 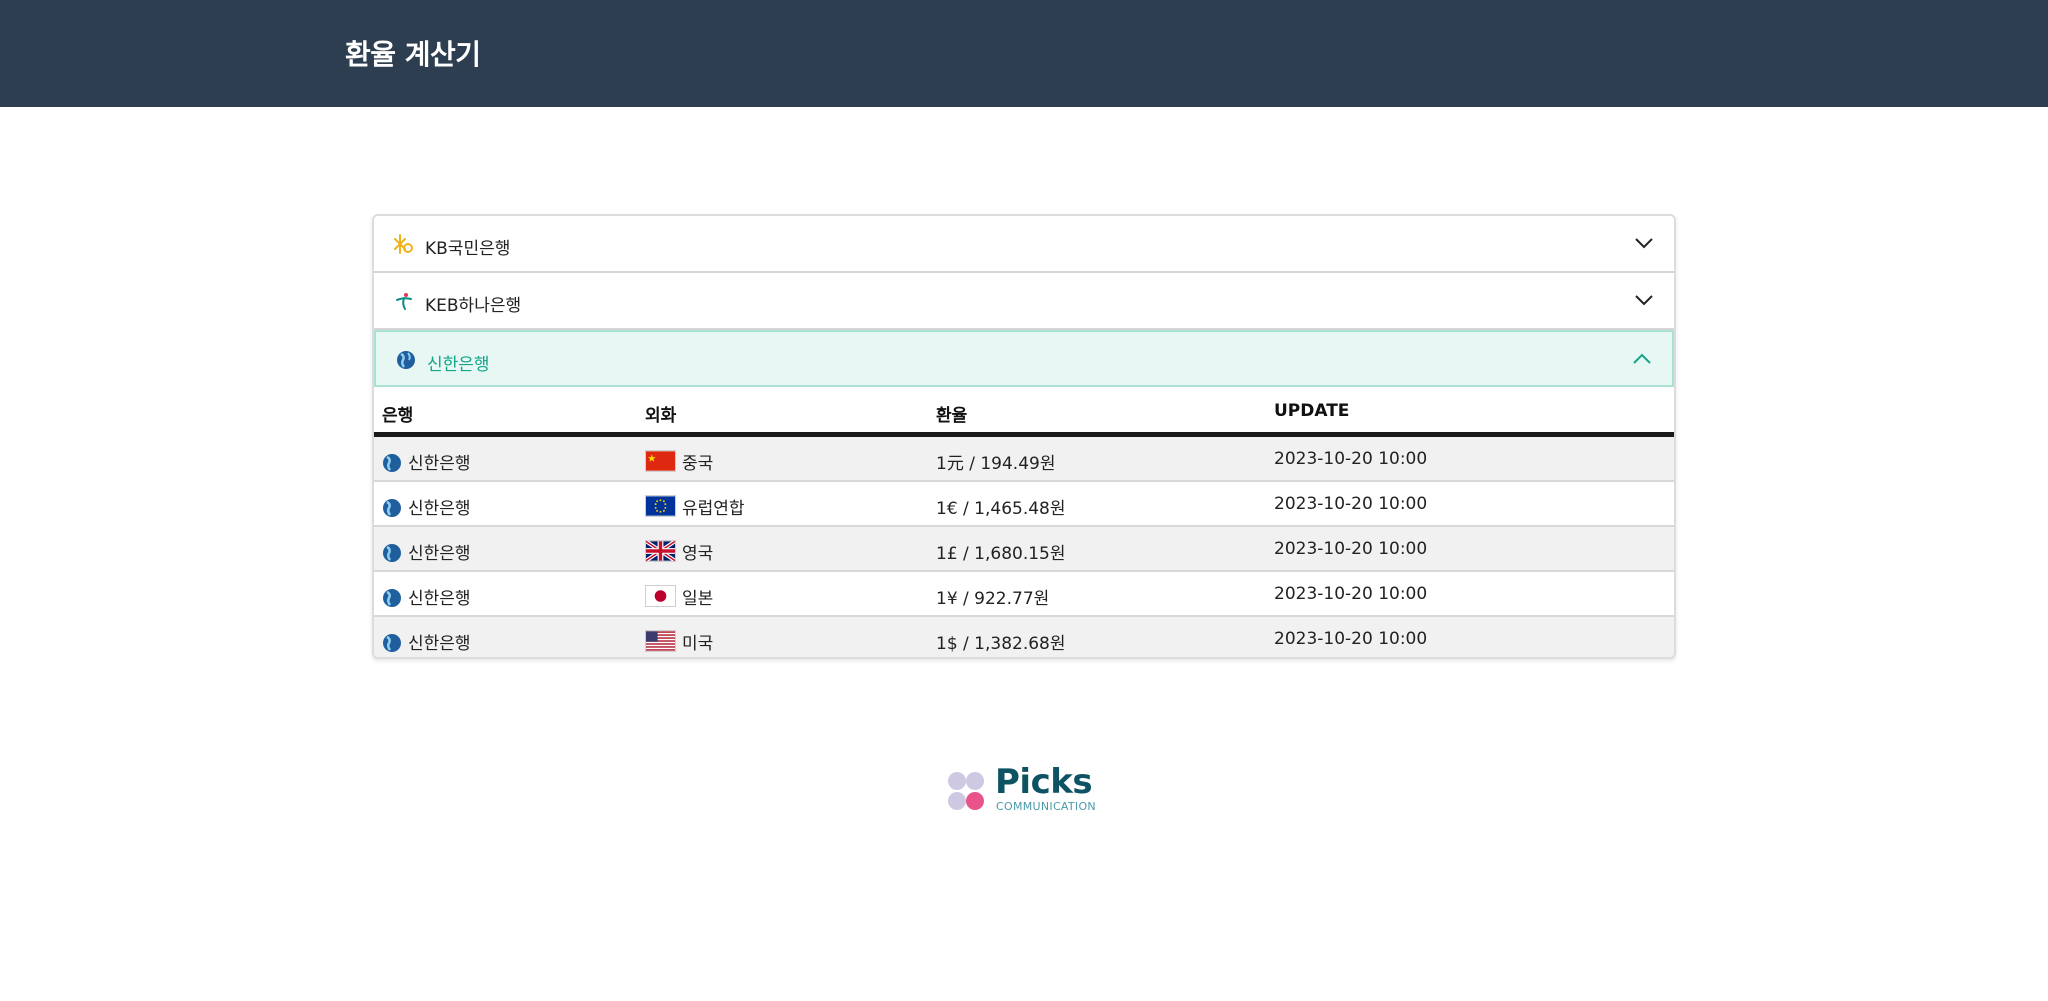 What do you see at coordinates (473, 306) in the screenshot?
I see `accordion-label-hana: KEB하나은행` at bounding box center [473, 306].